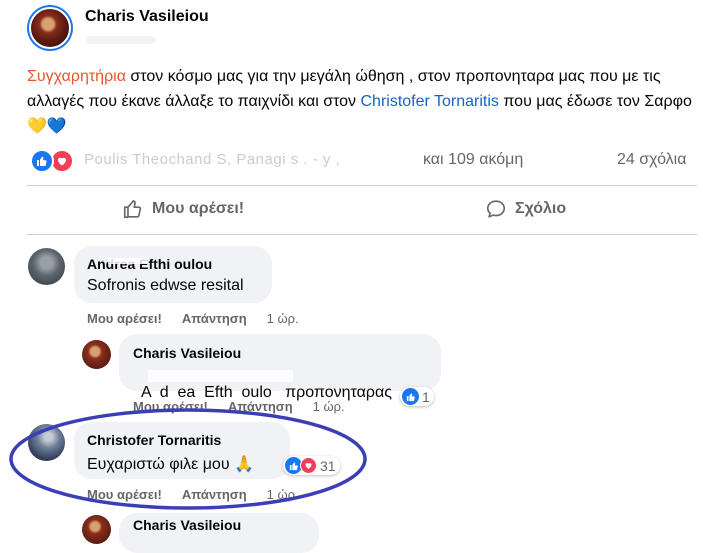  Describe the element at coordinates (50, 28) in the screenshot. I see `post-author-avatar` at that location.